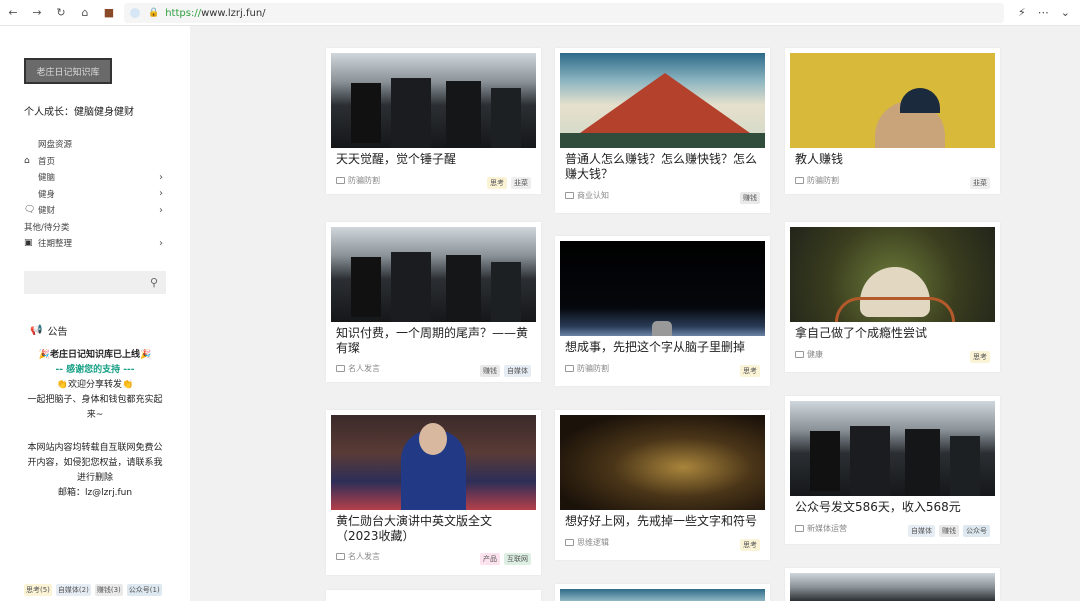  What do you see at coordinates (433, 341) in the screenshot?
I see `article-title: 知识付费，一个周期的尾声？——黄有璨` at bounding box center [433, 341].